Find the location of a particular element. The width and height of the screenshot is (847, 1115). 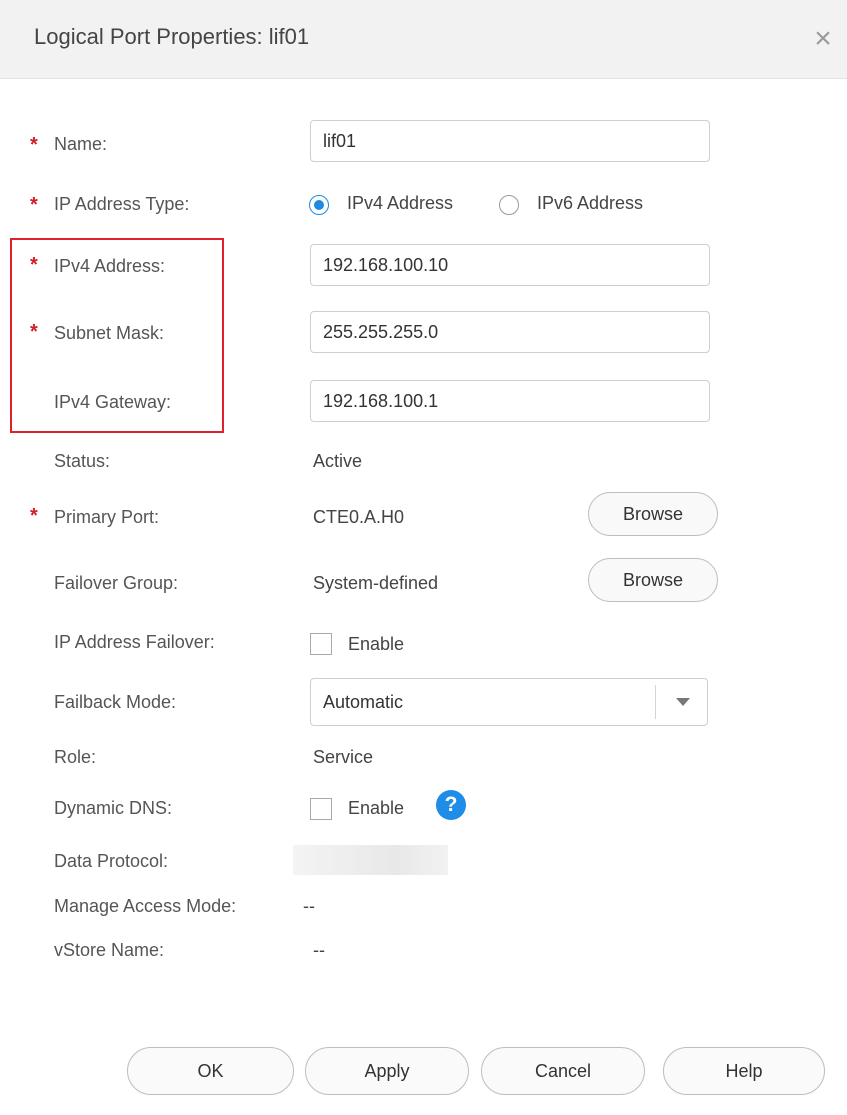

ip-address-failover-label: IP Address Failover: is located at coordinates (134, 642).